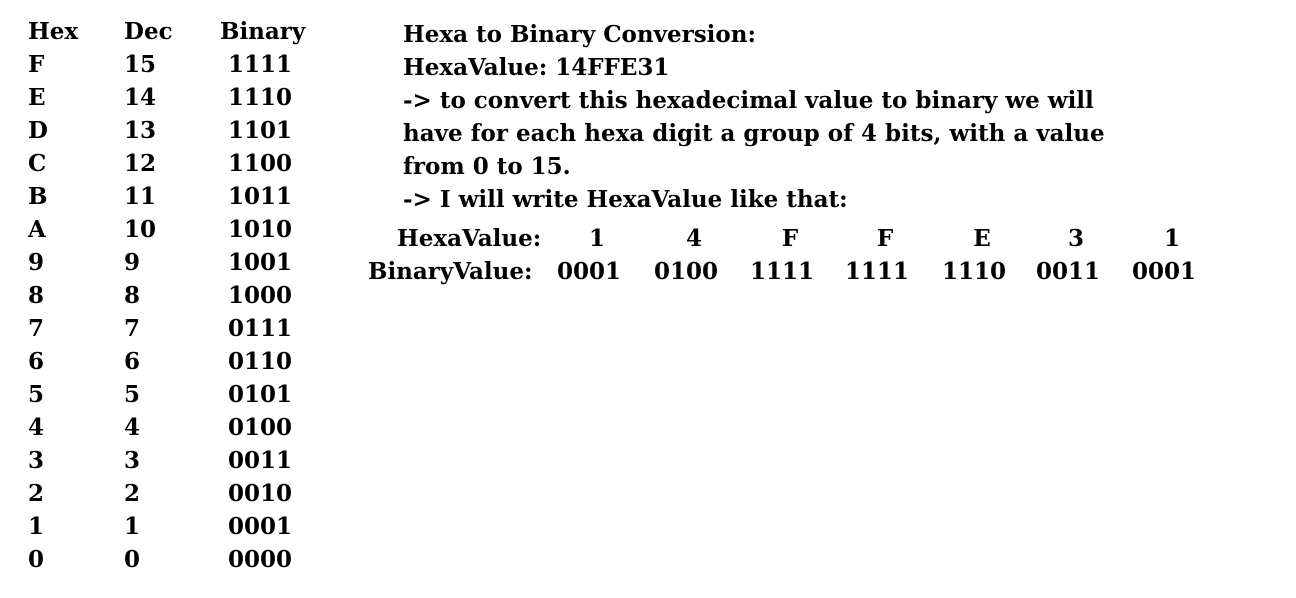 Image resolution: width=1296 pixels, height=598 pixels. Describe the element at coordinates (132, 493) in the screenshot. I see `cell-dec: 2` at that location.